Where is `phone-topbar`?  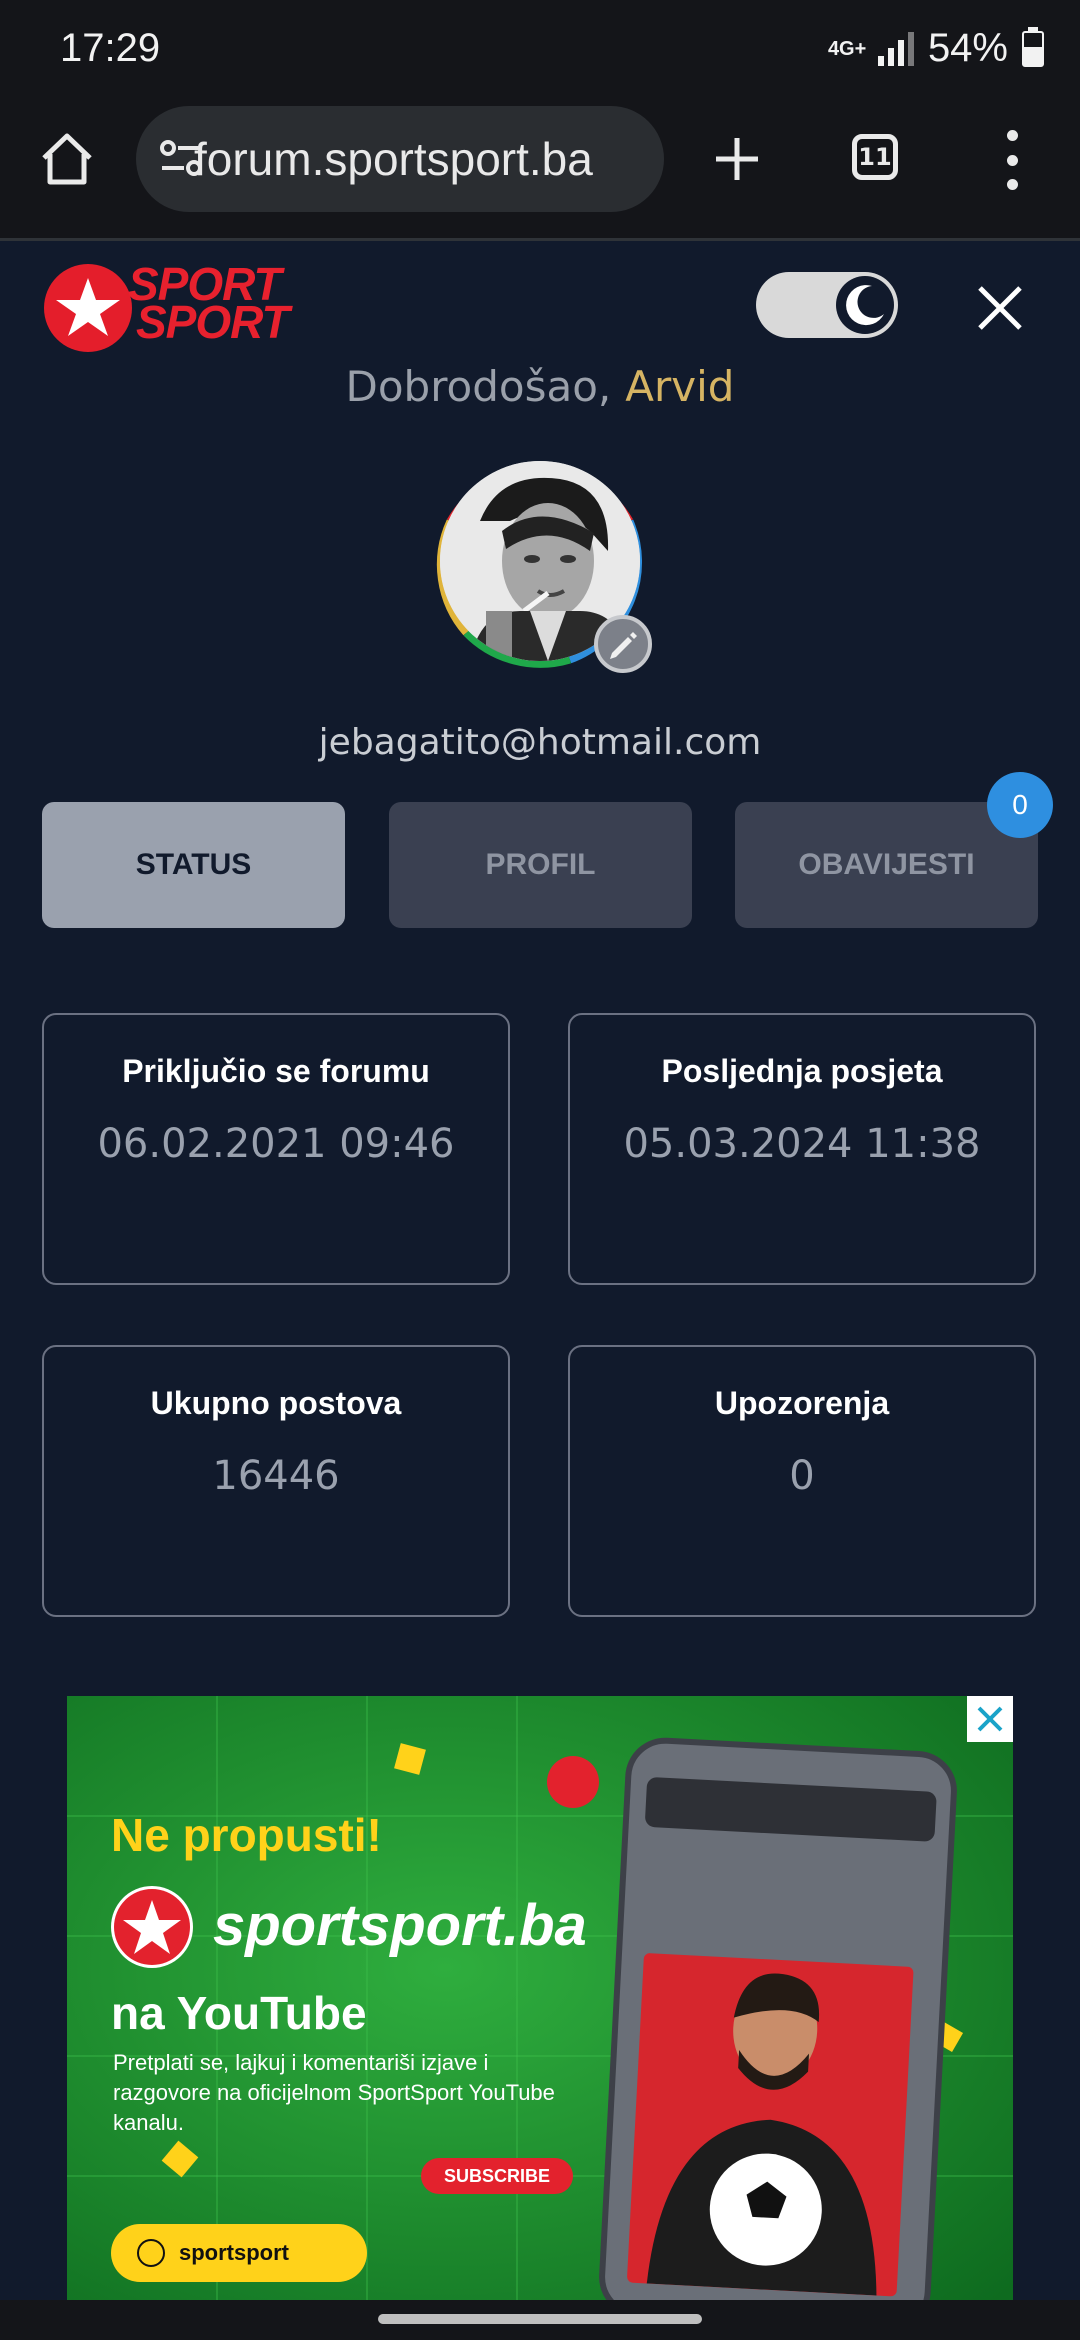 phone-topbar is located at coordinates (790, 1809).